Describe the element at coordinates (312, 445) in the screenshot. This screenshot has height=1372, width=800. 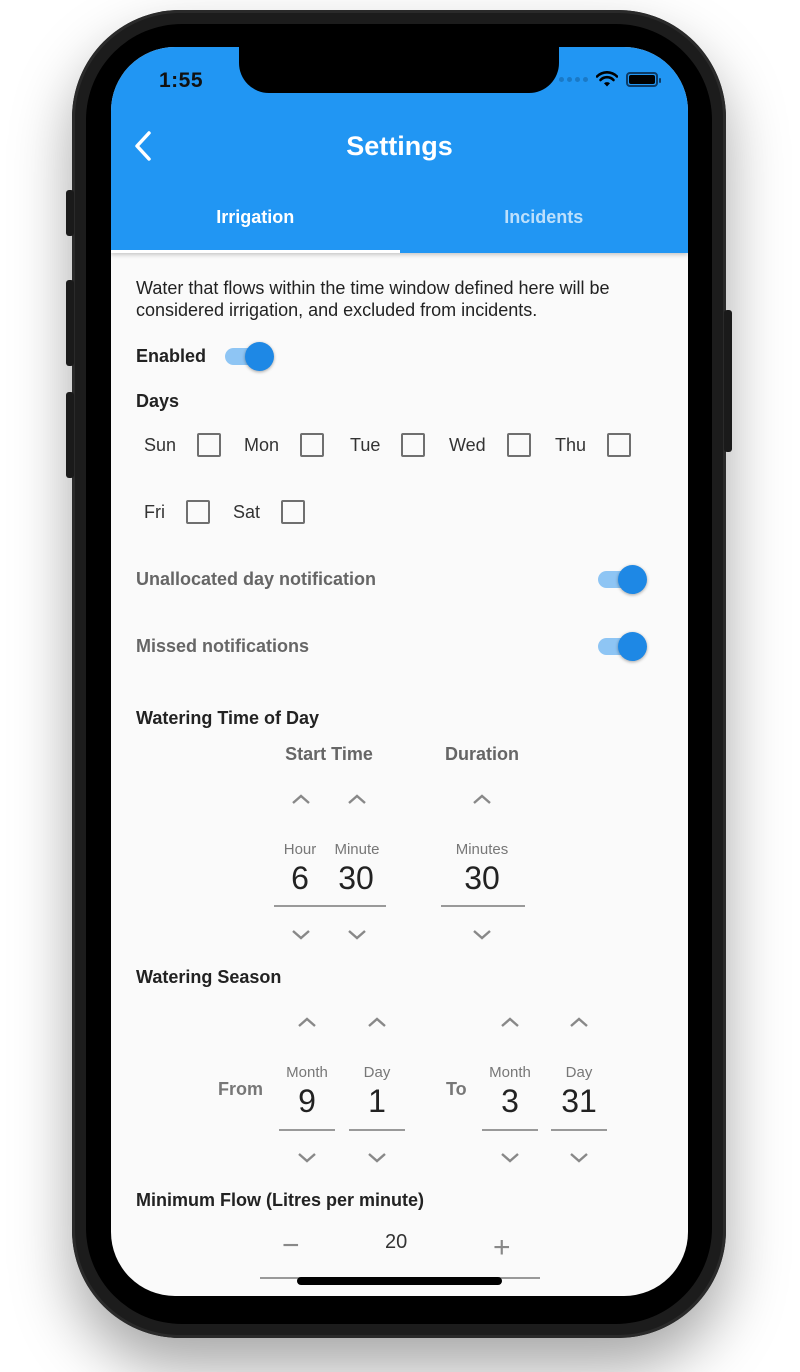
I see `day-checkbox-mon` at that location.